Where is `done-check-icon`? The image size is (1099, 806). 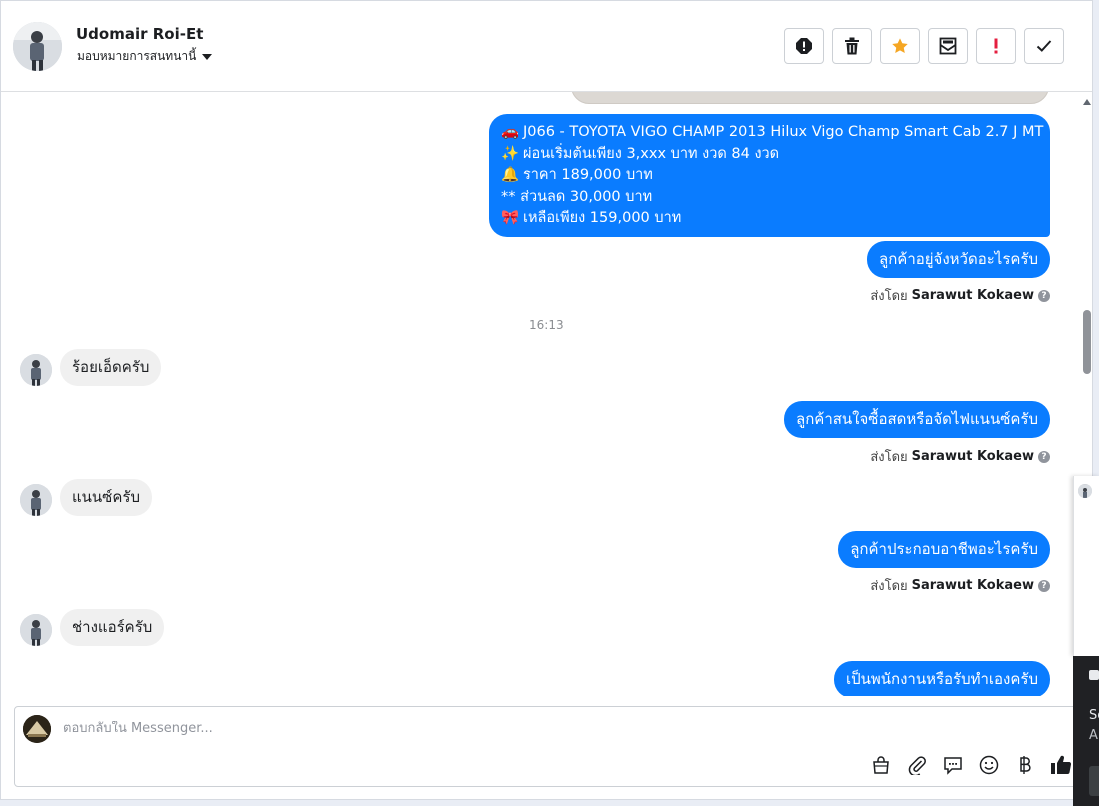
done-check-icon is located at coordinates (1044, 46).